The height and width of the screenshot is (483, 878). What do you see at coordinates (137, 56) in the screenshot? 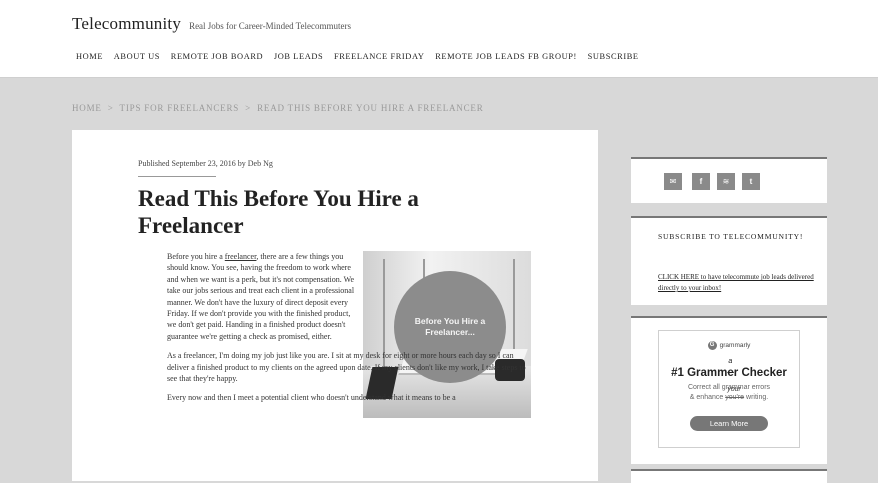
I see `nav-item-about-us: ABOUT US` at bounding box center [137, 56].